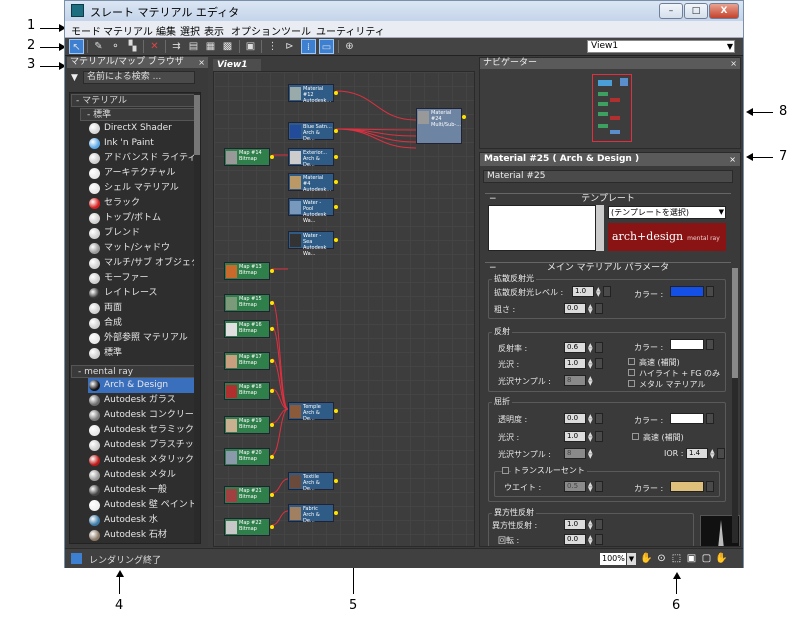 The height and width of the screenshot is (628, 801). I want to click on list-item: 標準, so click(144, 353).